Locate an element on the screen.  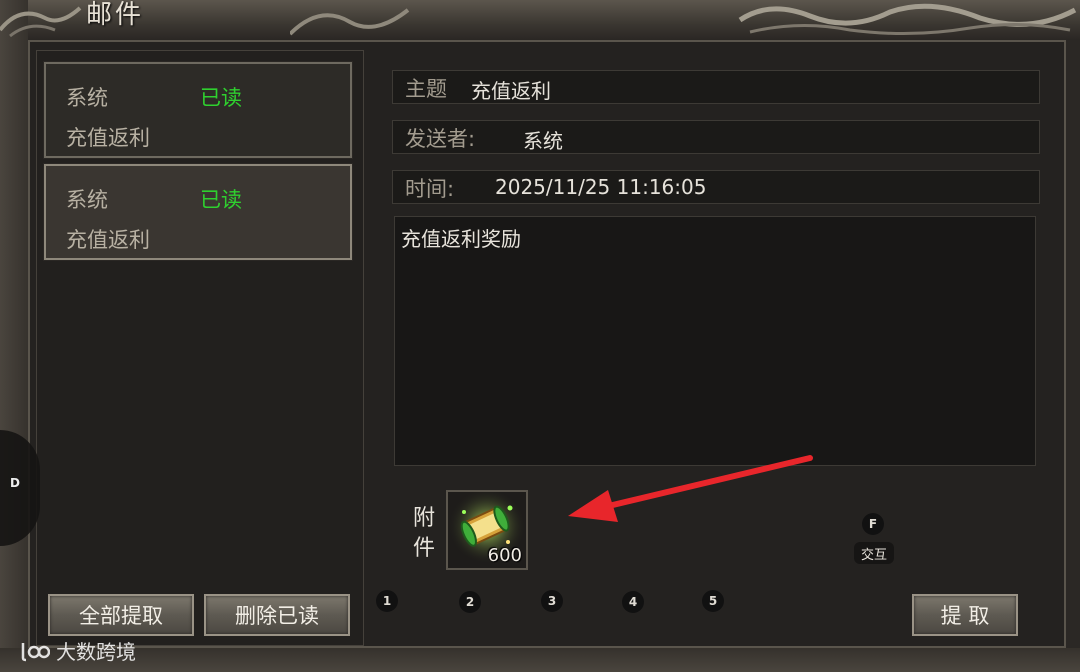
watermark: 大数跨境 is located at coordinates (78, 650).